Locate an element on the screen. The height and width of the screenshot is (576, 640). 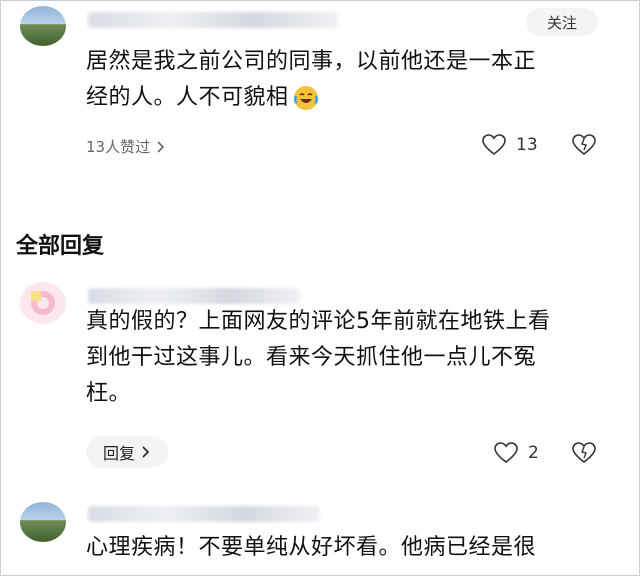
likers-label: 13人赞过 is located at coordinates (118, 147).